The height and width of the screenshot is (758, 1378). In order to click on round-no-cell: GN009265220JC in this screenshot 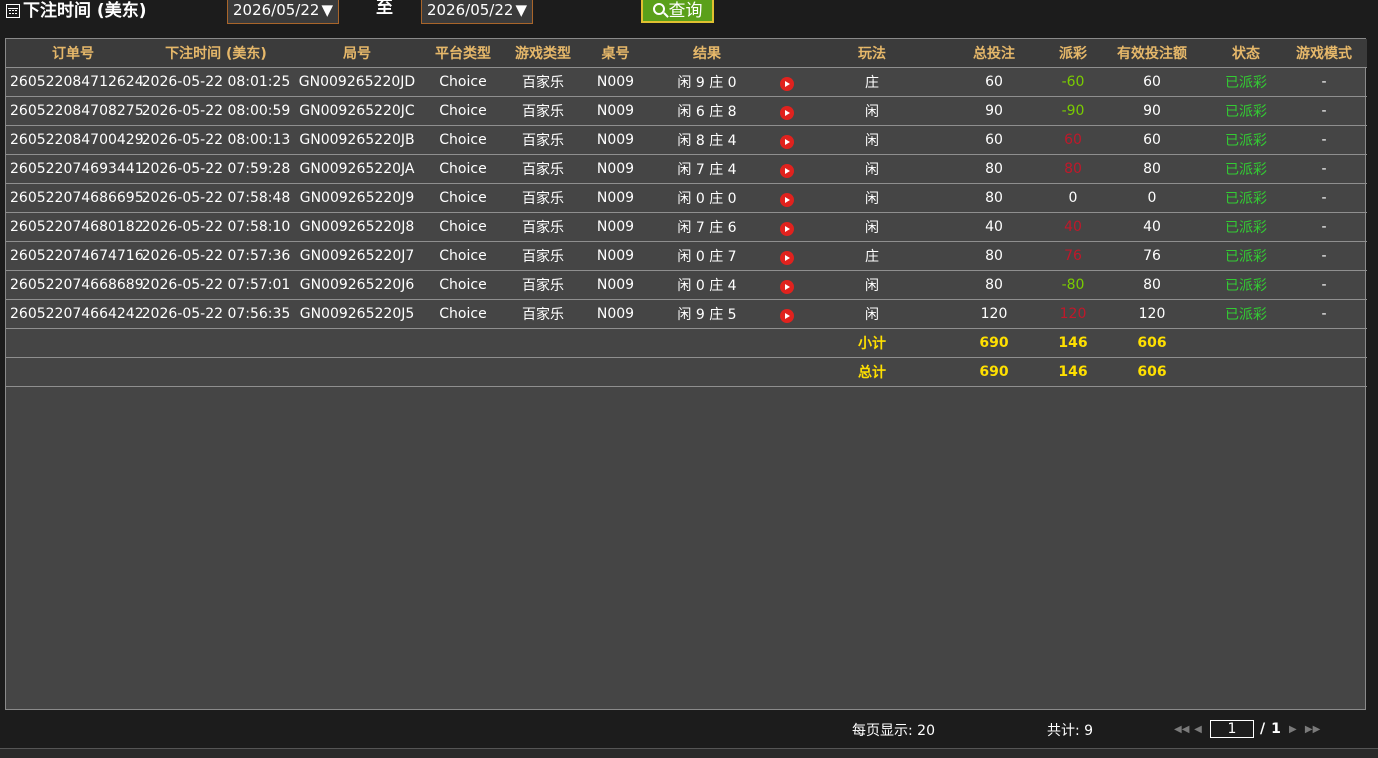, I will do `click(357, 111)`.